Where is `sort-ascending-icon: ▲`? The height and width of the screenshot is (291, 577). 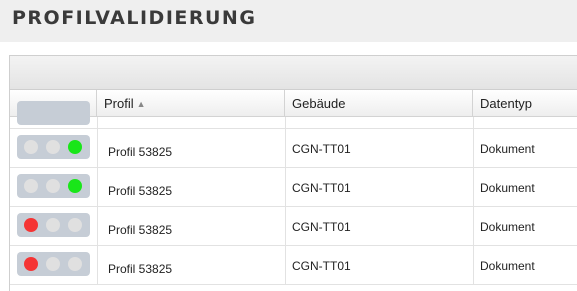
sort-ascending-icon: ▲ is located at coordinates (141, 104).